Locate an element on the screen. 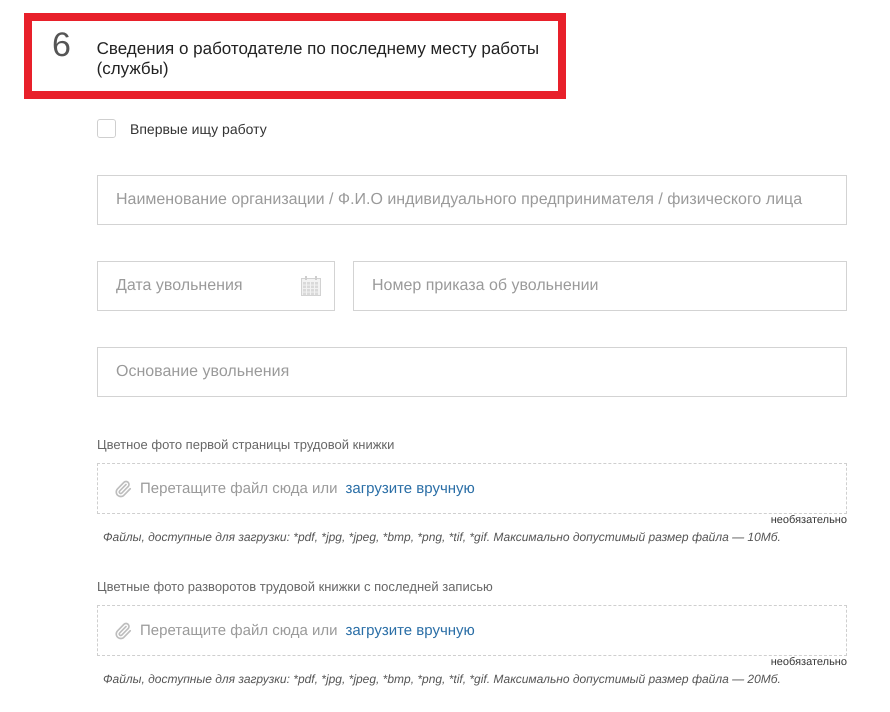 The image size is (890, 712). section-title: Сведения о работодателе по последнему месту работы (службы) is located at coordinates (318, 59).